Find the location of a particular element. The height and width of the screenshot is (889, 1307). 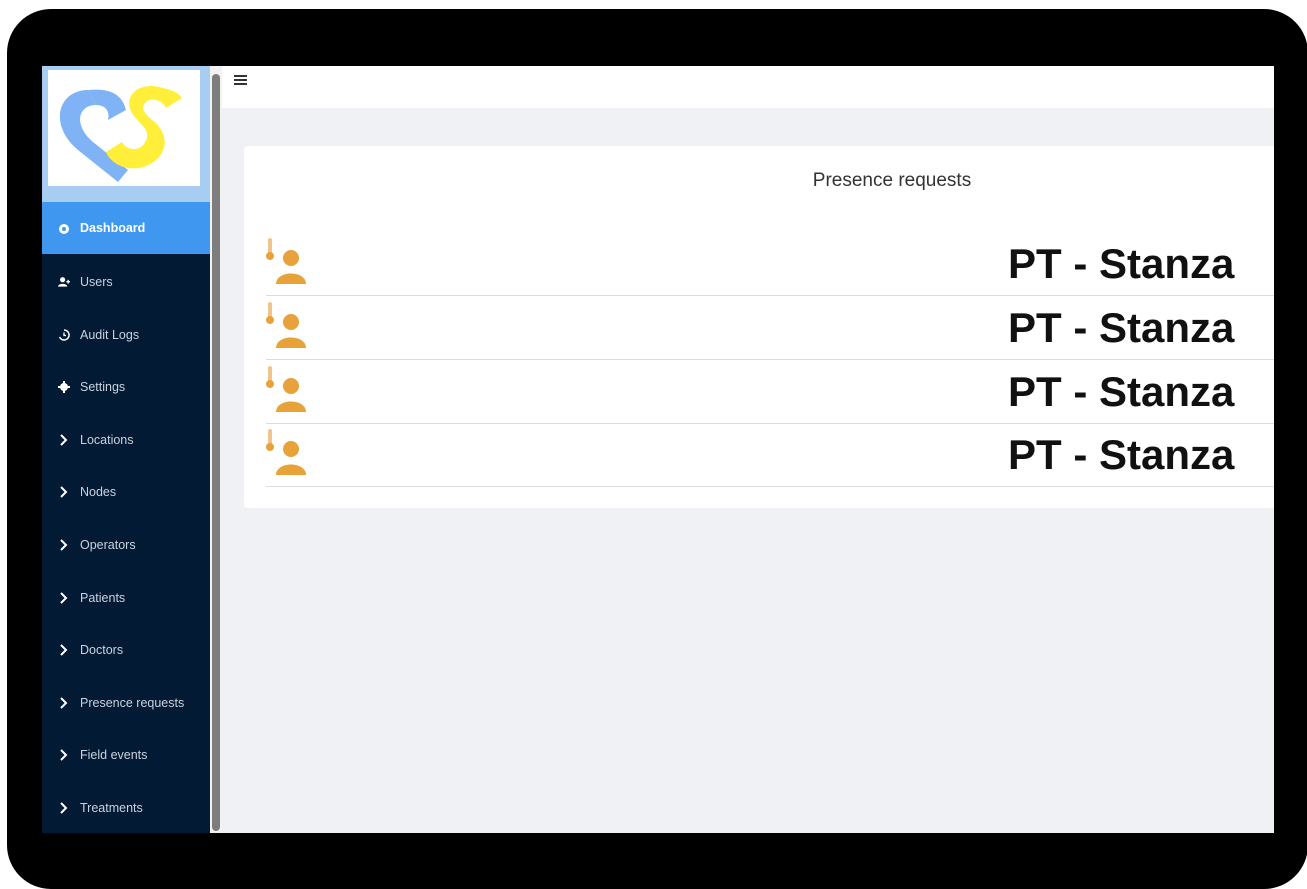

sidebar-item-dashboard: Dashboard is located at coordinates (126, 228).